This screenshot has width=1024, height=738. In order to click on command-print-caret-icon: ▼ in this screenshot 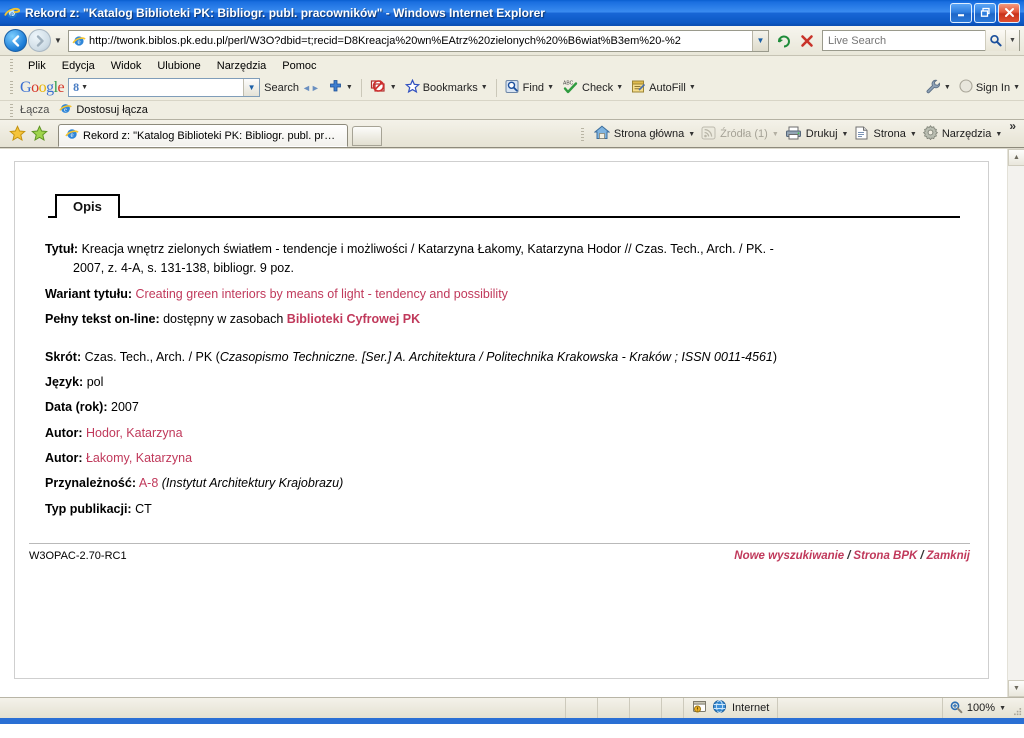, I will do `click(845, 134)`.